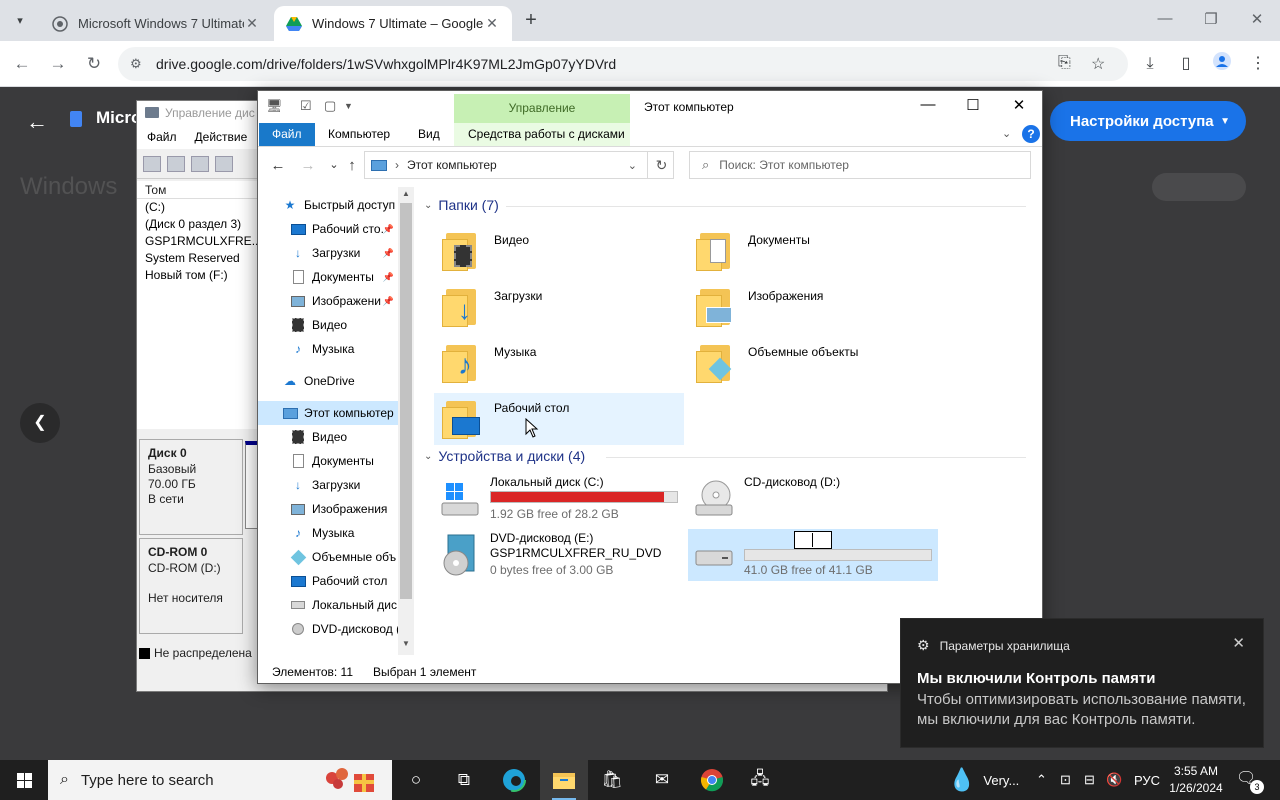 The width and height of the screenshot is (1280, 800). I want to click on breadcrumb-item: Этот компьютер, so click(452, 165).